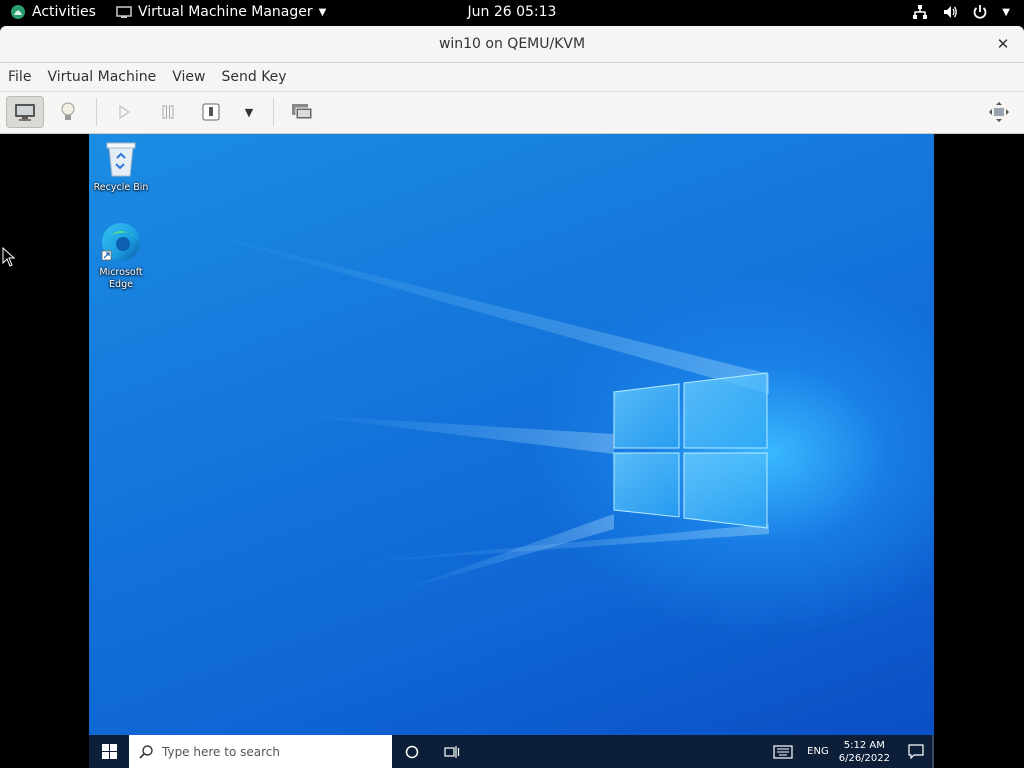 This screenshot has width=1024, height=768. What do you see at coordinates (9, 257) in the screenshot?
I see `mouse-pointer-icon` at bounding box center [9, 257].